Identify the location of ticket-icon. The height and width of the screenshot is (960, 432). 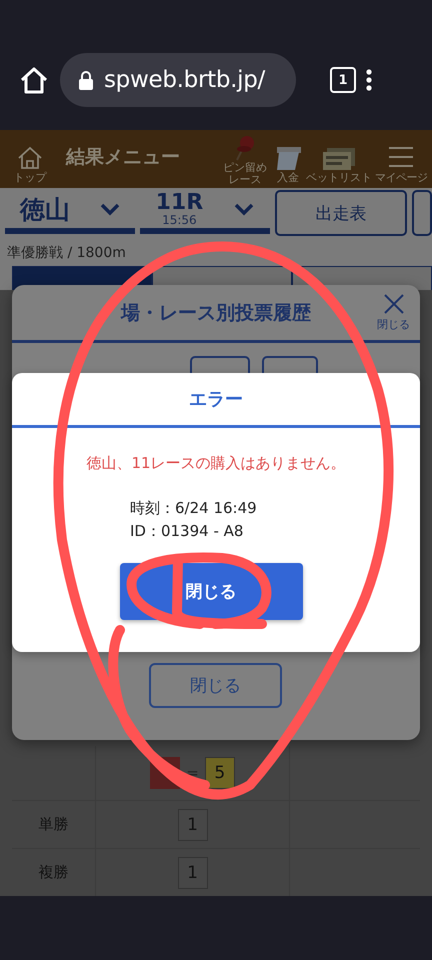
(339, 159).